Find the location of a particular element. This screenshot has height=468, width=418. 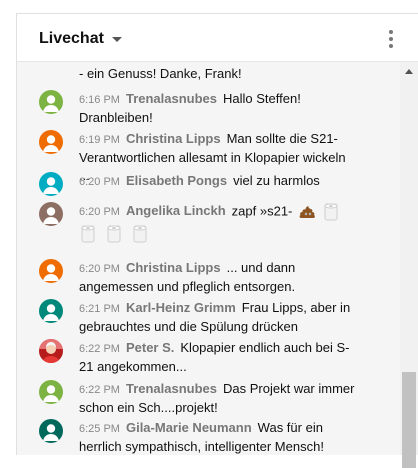

message-author: Elisabeth Pongs is located at coordinates (176, 180).